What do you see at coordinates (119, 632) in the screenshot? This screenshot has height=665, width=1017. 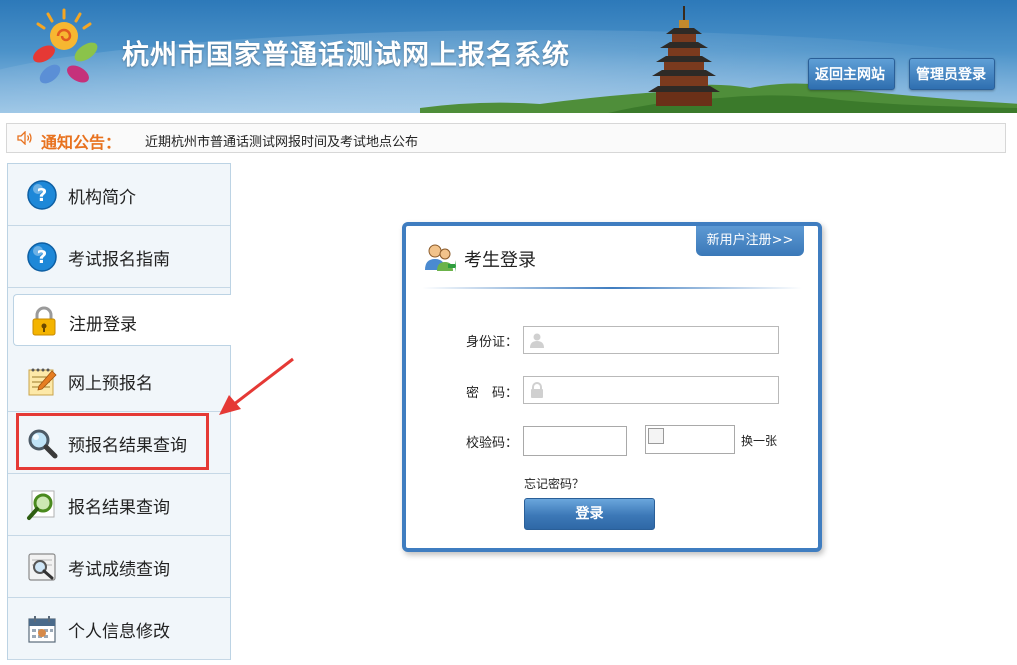 I see `sidebar-item-label: 个人信息修改` at bounding box center [119, 632].